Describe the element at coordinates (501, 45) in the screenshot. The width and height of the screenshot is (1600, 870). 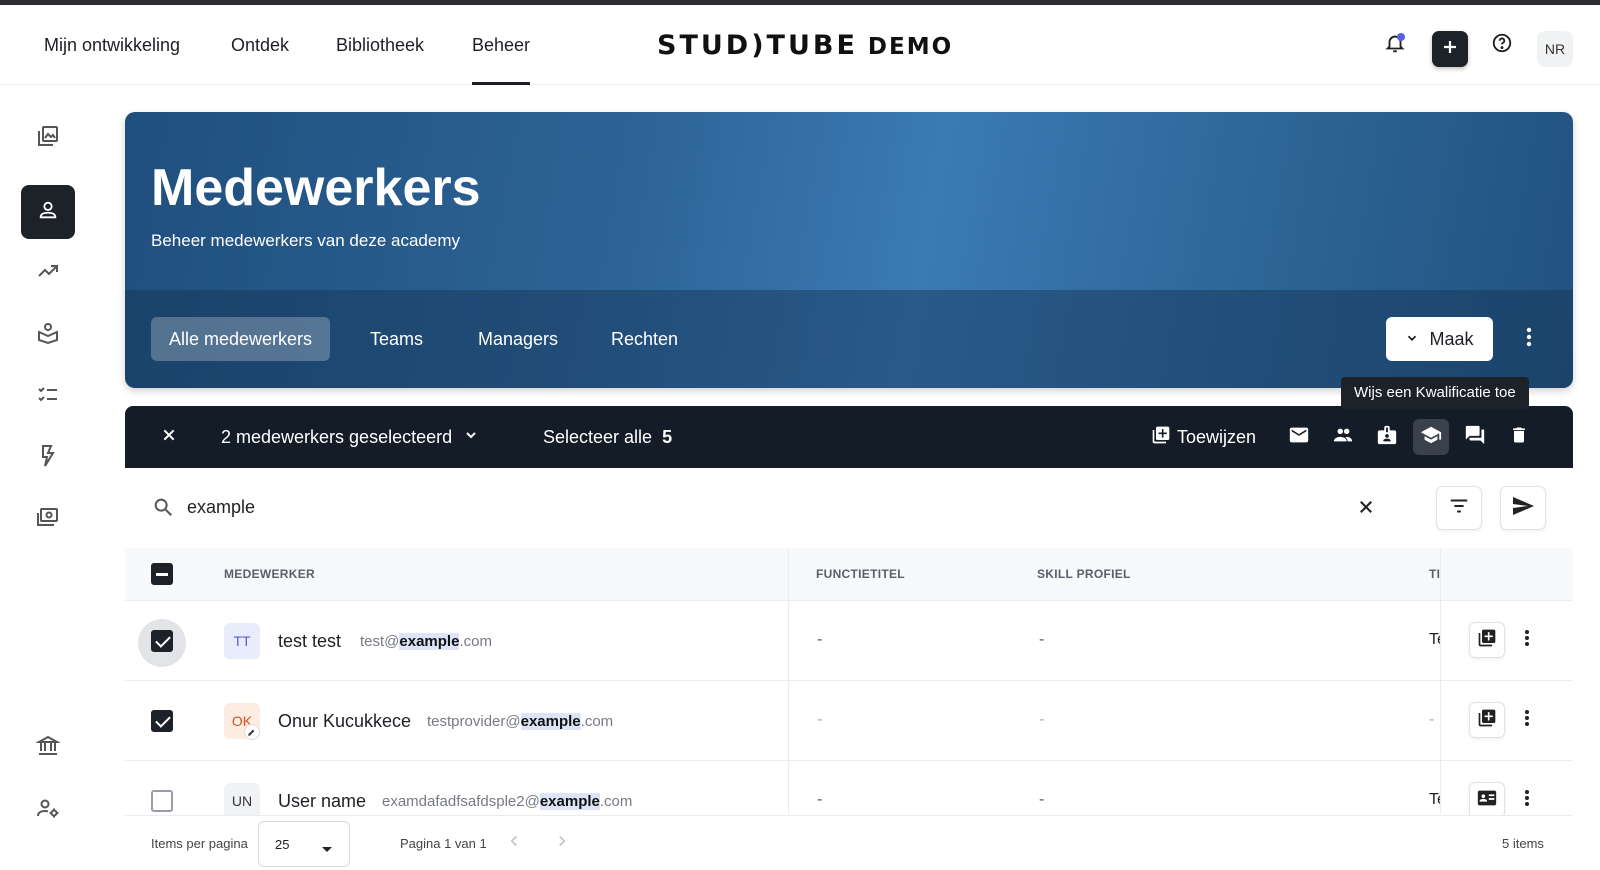
I see `nav-beheer: Beheer` at that location.